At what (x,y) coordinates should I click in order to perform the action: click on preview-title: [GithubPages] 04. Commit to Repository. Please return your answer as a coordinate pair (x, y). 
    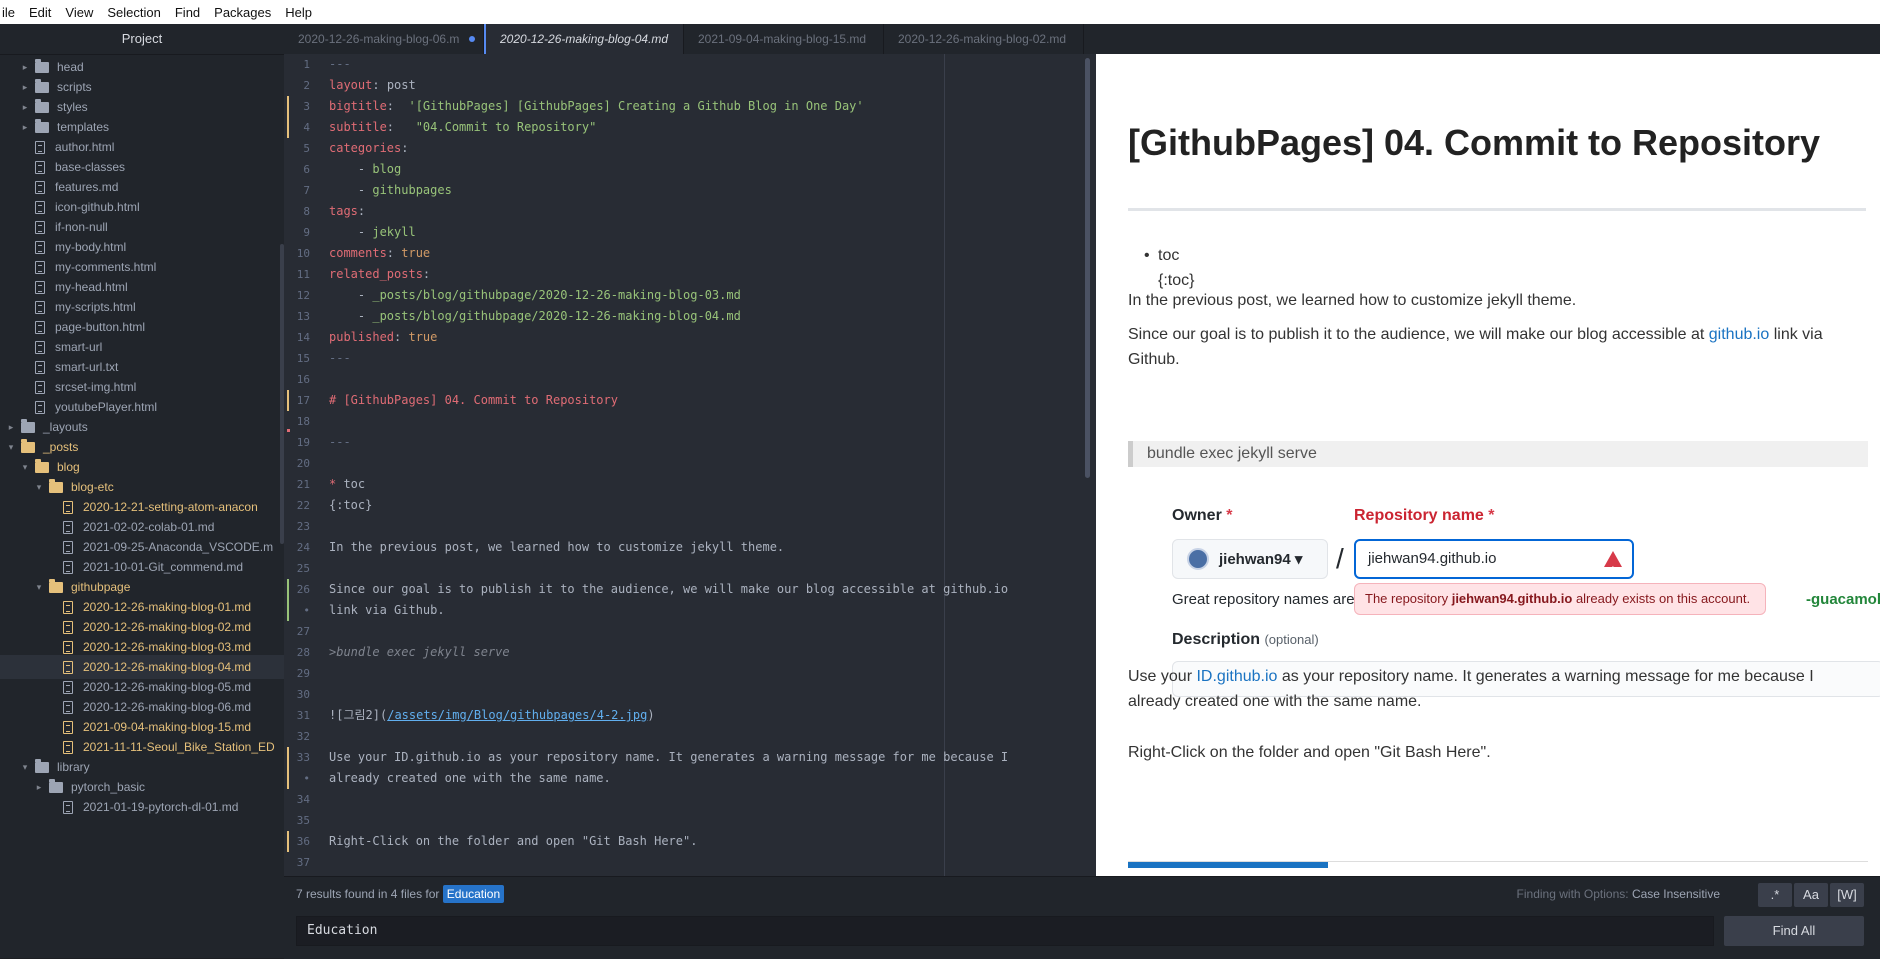
    Looking at the image, I should click on (1474, 142).